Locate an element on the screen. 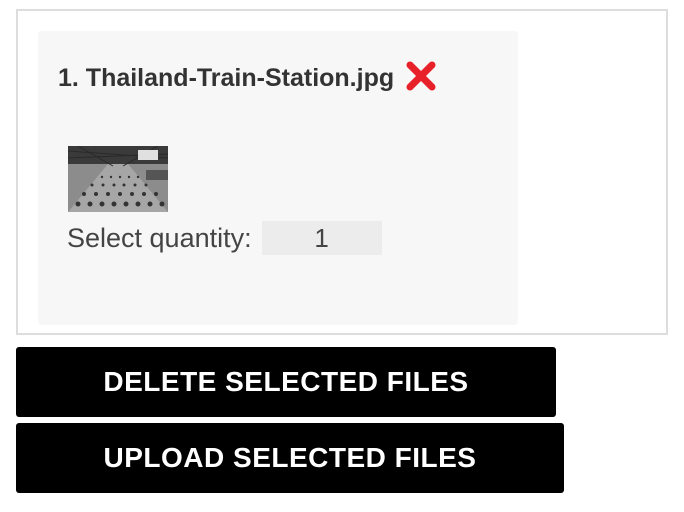 Image resolution: width=684 pixels, height=512 pixels. upload-selected-files-button: UPLOAD SELECTED FILES is located at coordinates (290, 458).